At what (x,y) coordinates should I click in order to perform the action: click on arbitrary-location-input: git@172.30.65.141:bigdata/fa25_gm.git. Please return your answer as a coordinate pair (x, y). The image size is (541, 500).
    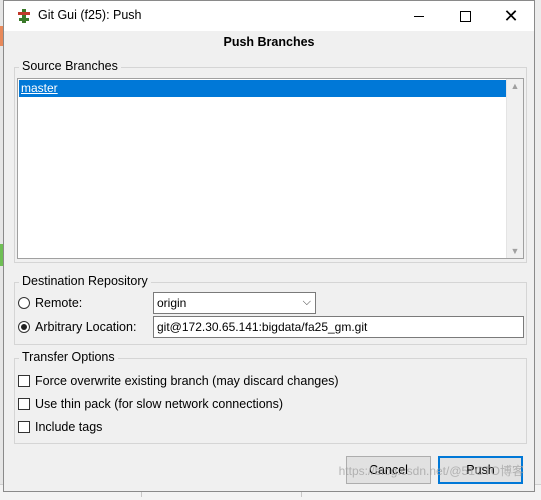
    Looking at the image, I should click on (338, 327).